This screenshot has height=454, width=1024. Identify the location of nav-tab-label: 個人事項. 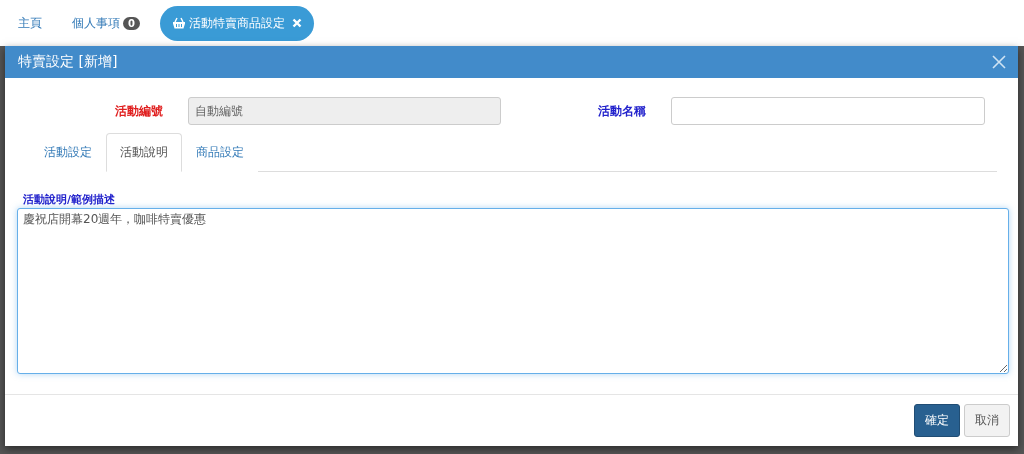
(96, 23).